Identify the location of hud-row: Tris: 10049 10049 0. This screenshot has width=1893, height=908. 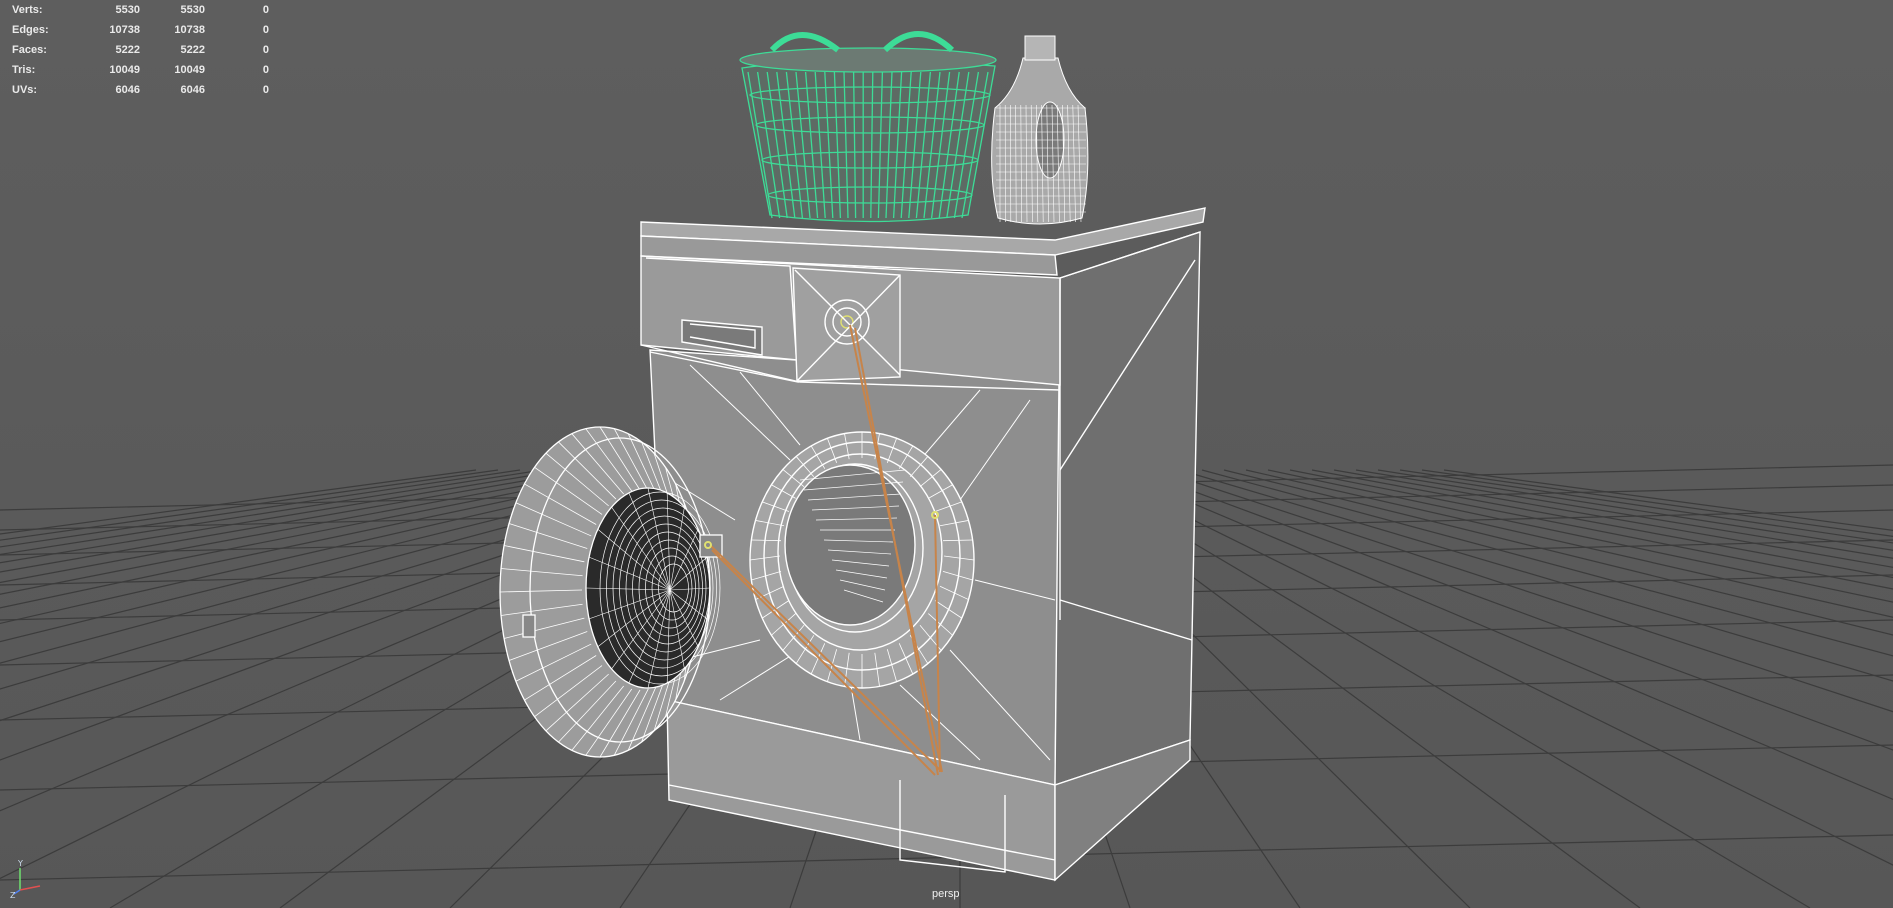
(140, 70).